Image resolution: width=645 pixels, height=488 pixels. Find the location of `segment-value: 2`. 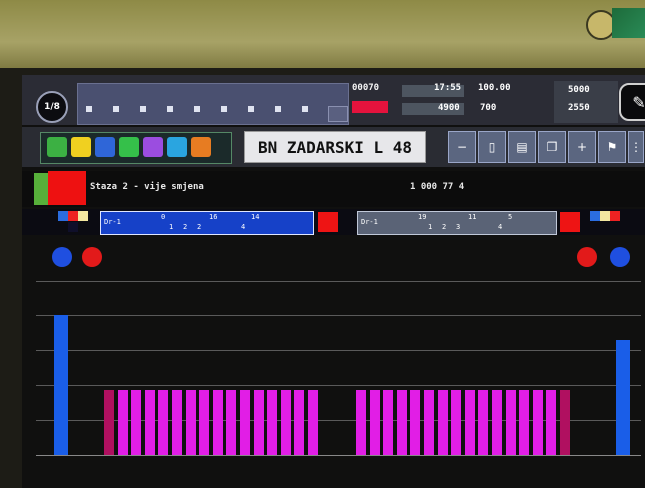

segment-value: 2 is located at coordinates (444, 227).